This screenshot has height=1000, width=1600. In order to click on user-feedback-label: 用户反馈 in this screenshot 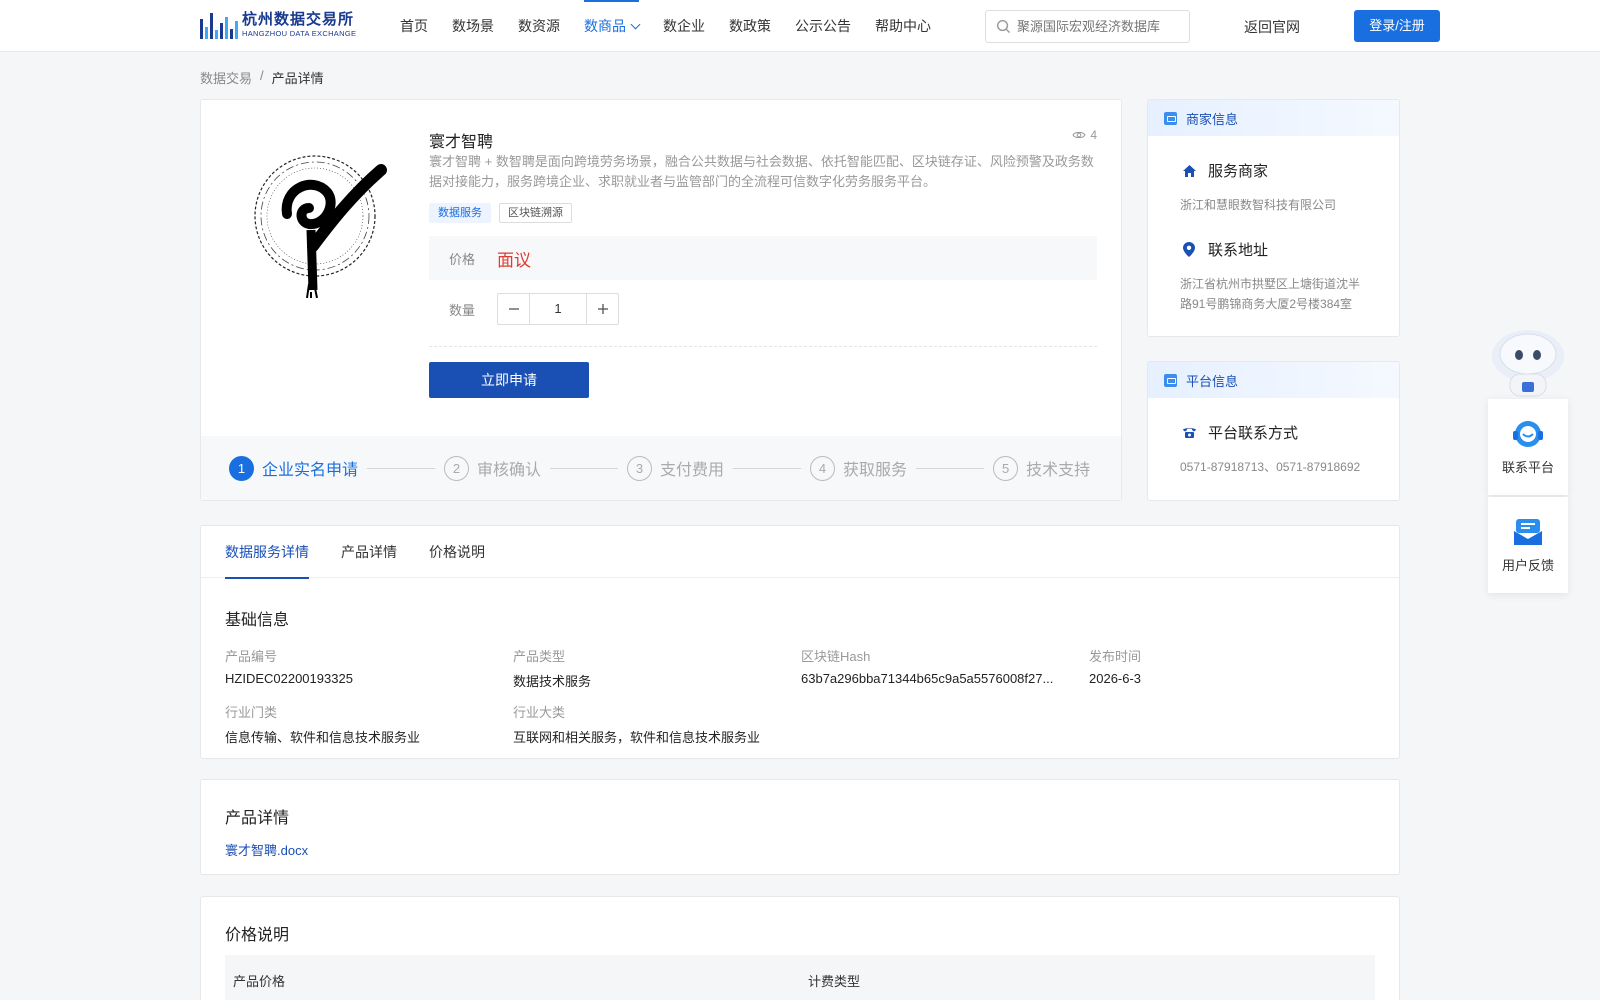, I will do `click(1527, 565)`.